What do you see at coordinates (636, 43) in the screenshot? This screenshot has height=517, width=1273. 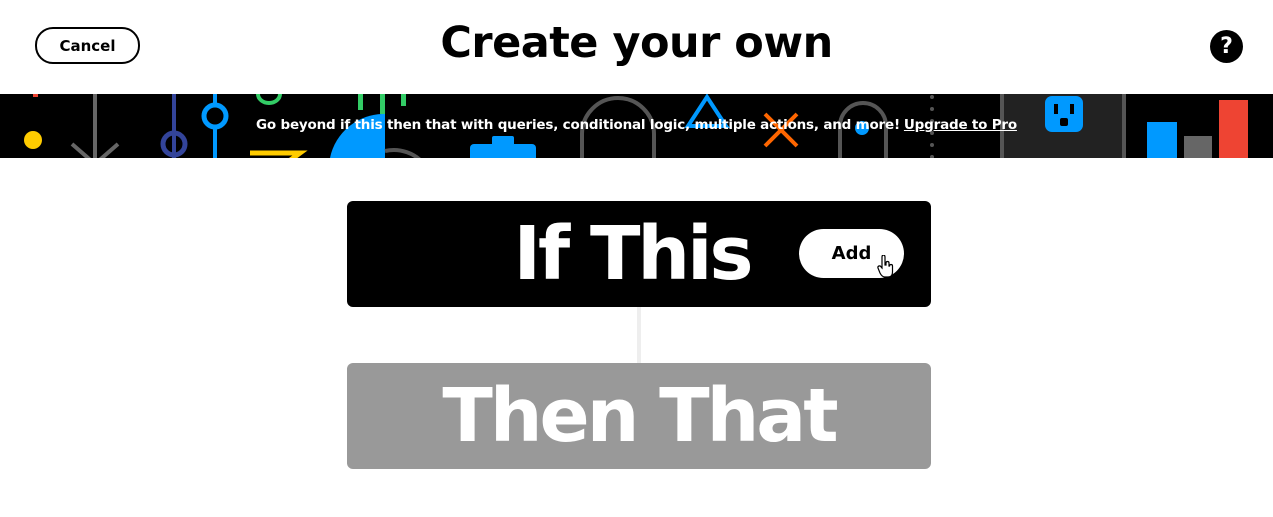 I see `page-title: Create your own` at bounding box center [636, 43].